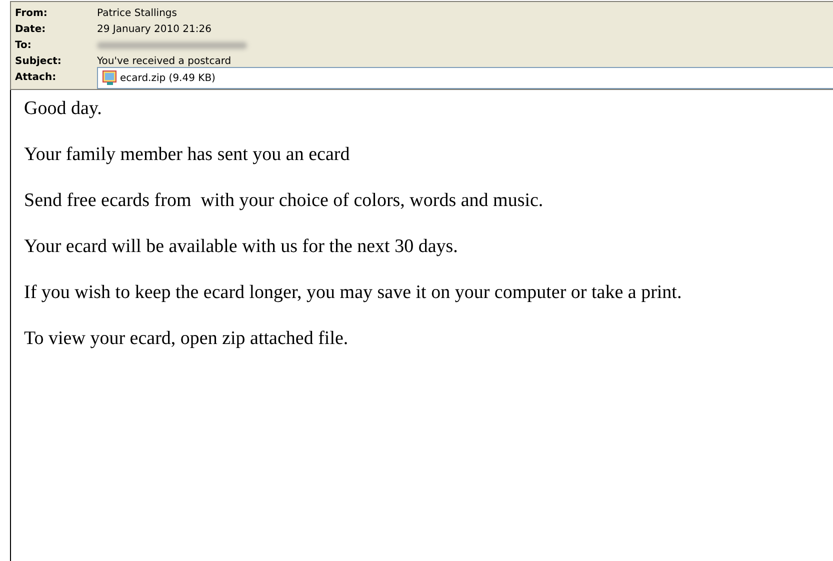 The height and width of the screenshot is (561, 833). Describe the element at coordinates (465, 78) in the screenshot. I see `attachment-field: ecard.zip (9.49 KB)` at that location.